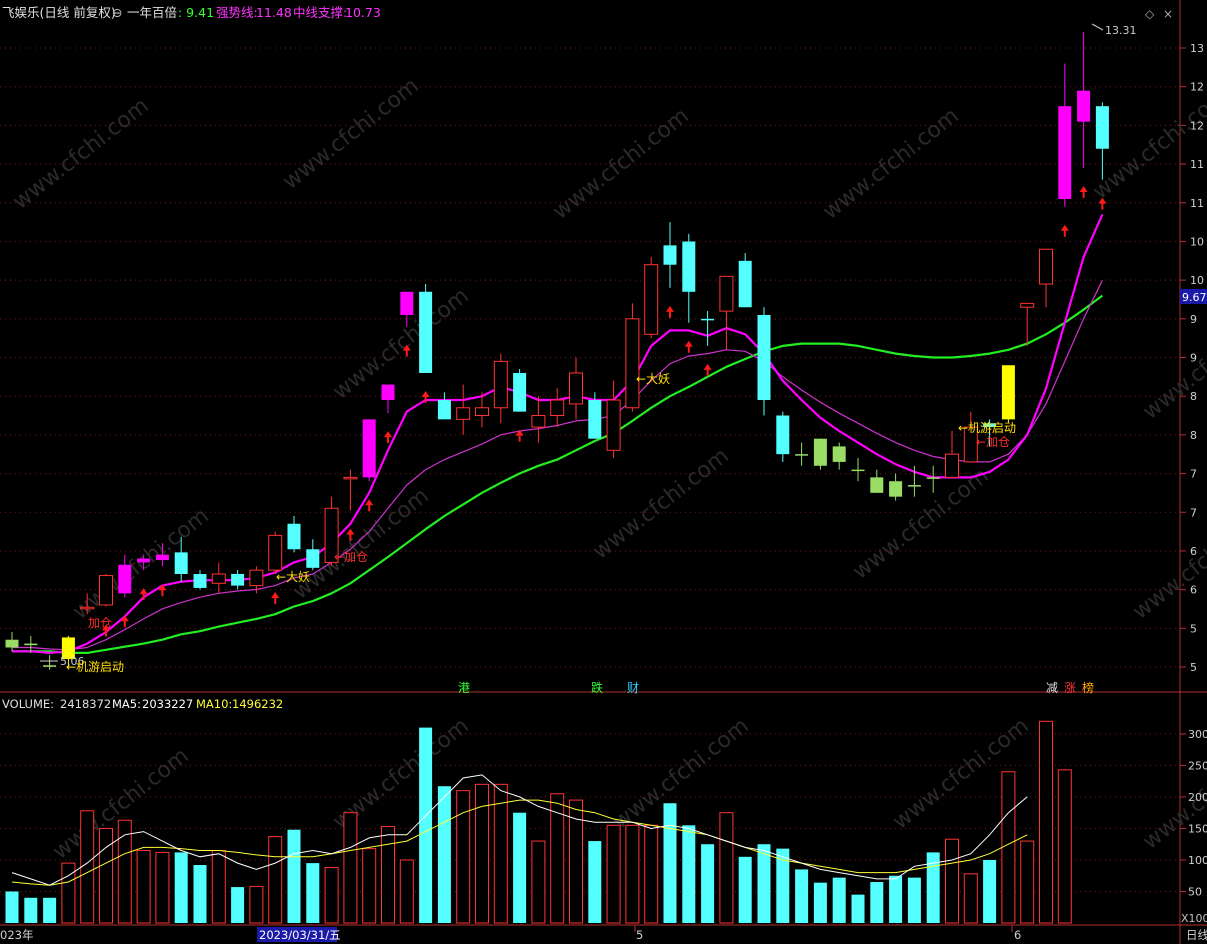  Describe the element at coordinates (639, 935) in the screenshot. I see `date-label-may: 5` at that location.